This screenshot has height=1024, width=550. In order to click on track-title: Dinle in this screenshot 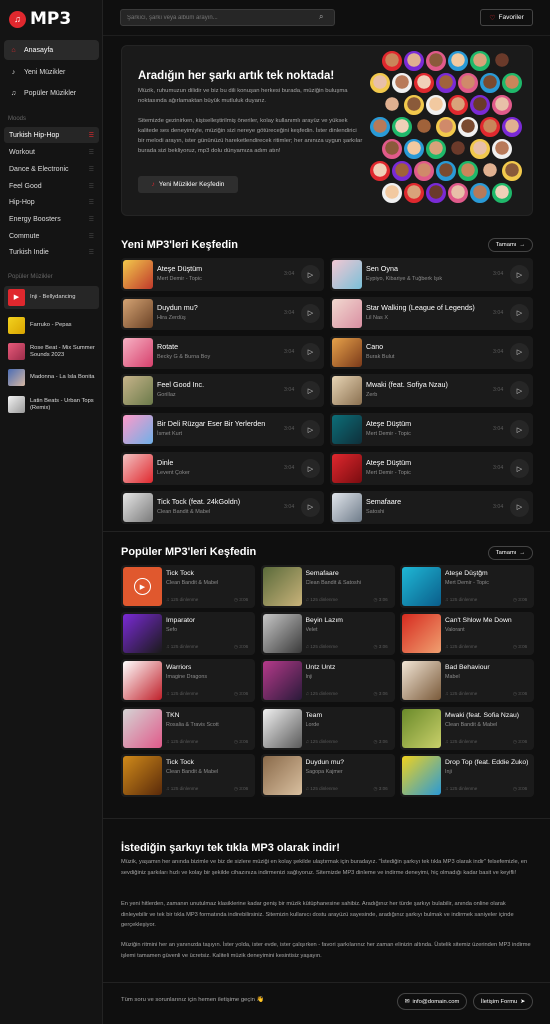, I will do `click(165, 462)`.